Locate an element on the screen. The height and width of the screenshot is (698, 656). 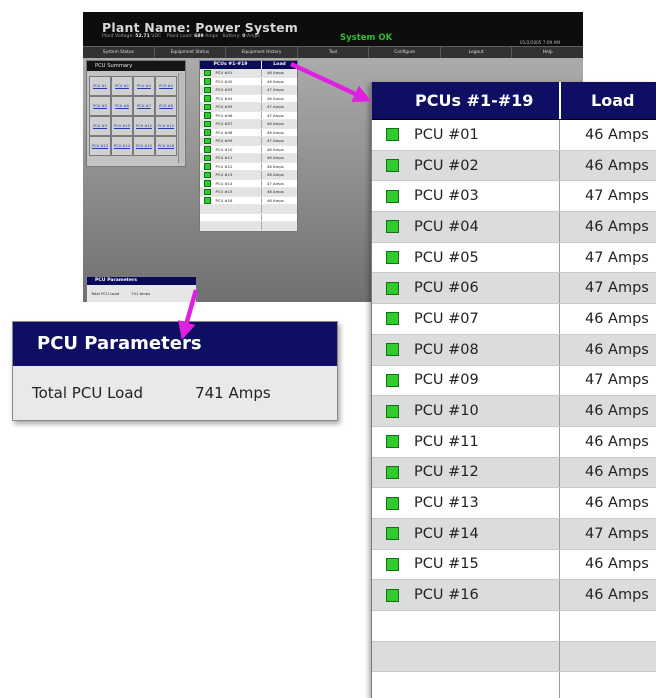
plant-load-label: Plant Load: is located at coordinates (180, 36).